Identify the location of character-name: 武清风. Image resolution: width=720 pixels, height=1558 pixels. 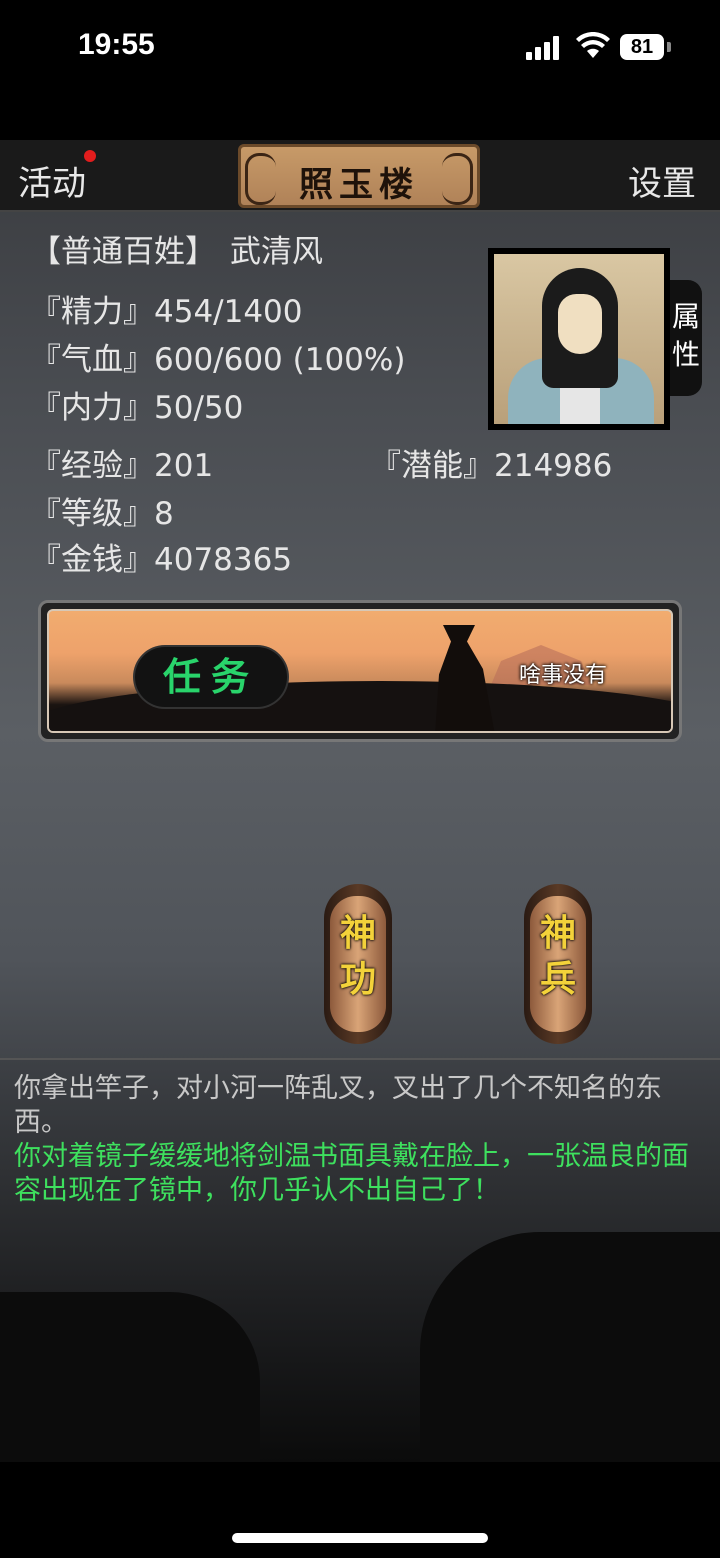
(276, 252).